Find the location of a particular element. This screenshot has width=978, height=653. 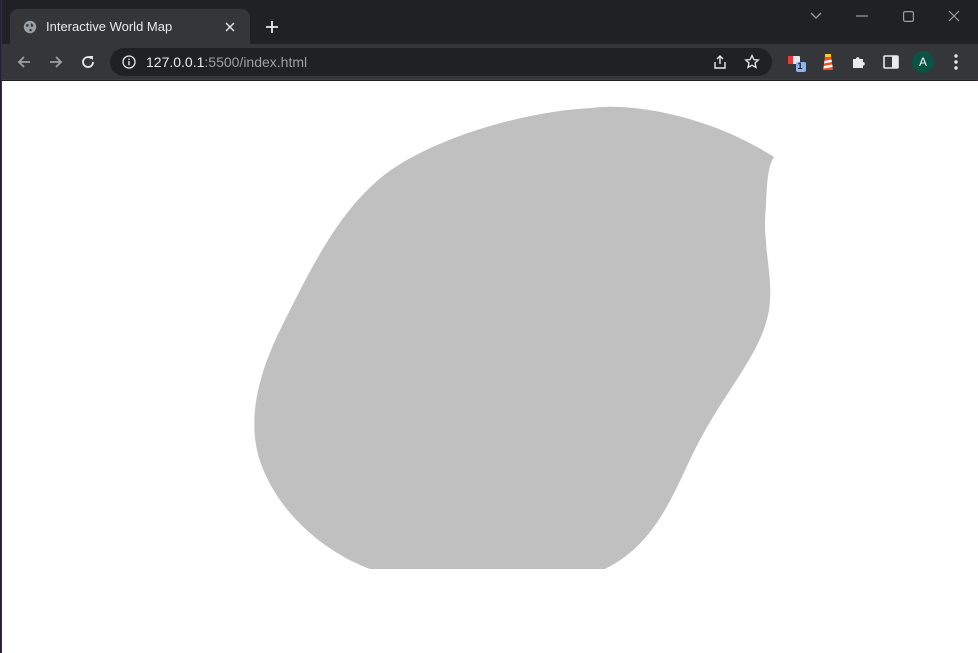

back-button is located at coordinates (24, 62).